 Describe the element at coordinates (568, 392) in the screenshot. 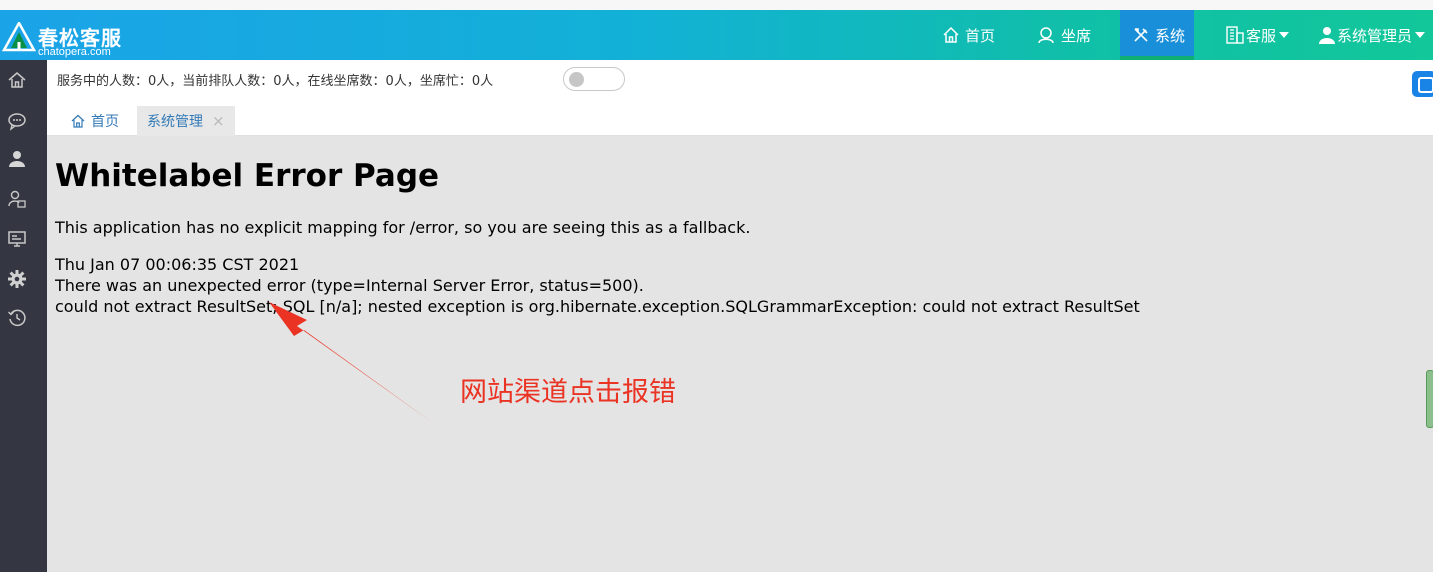

I see `annotation-label: 网站渠道点击报错` at that location.